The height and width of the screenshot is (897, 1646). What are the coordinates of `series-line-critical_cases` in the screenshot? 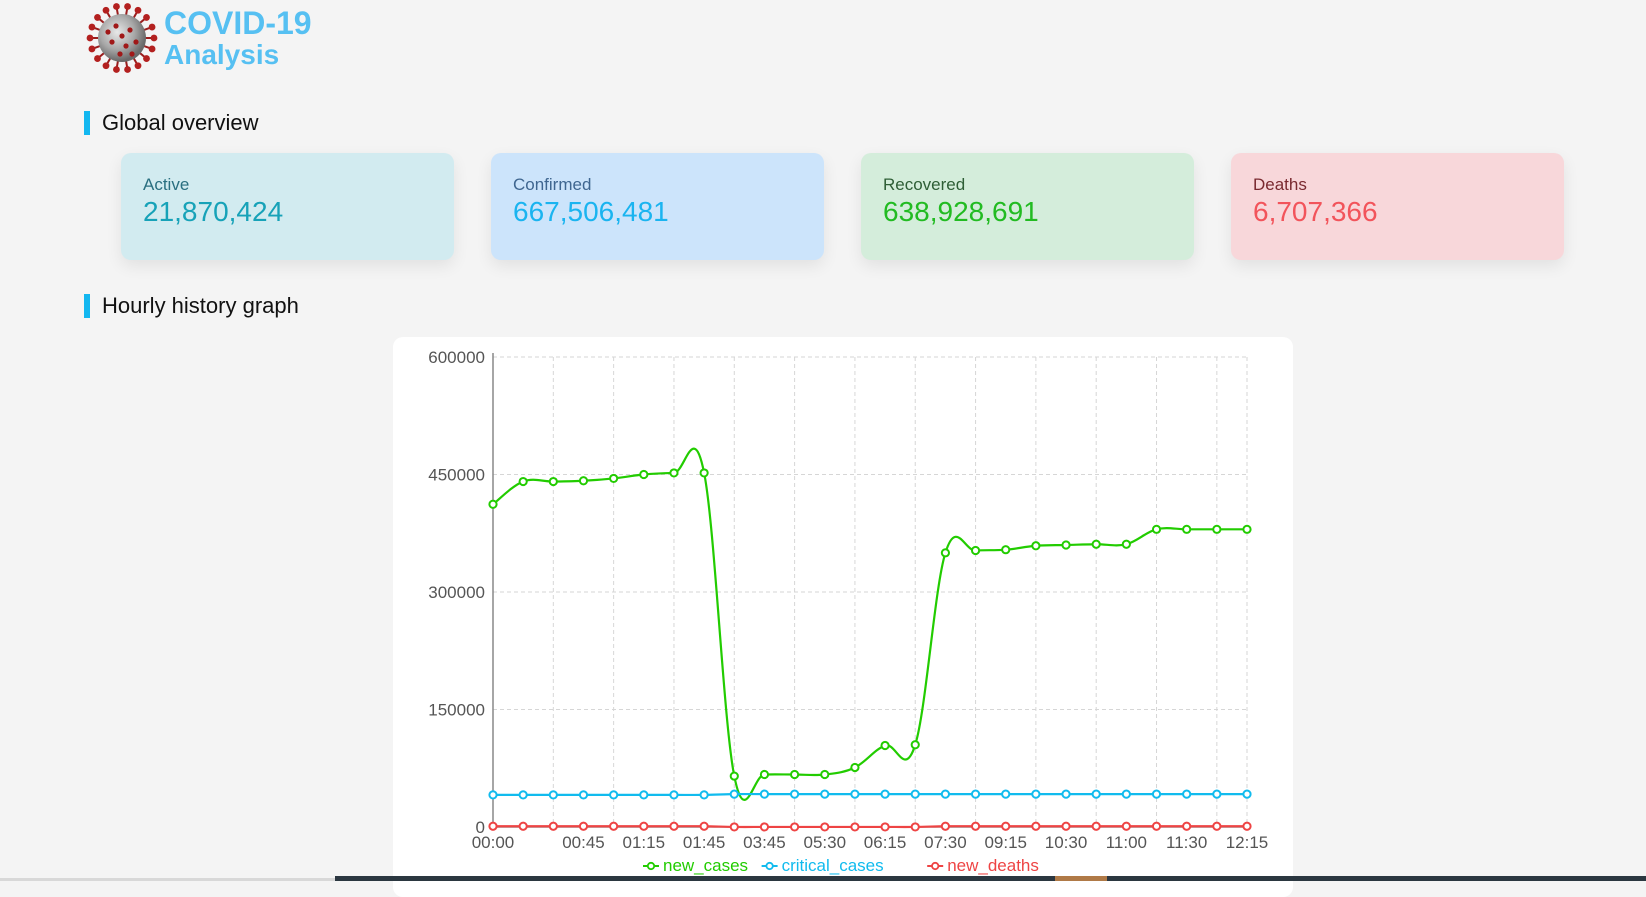 It's located at (870, 794).